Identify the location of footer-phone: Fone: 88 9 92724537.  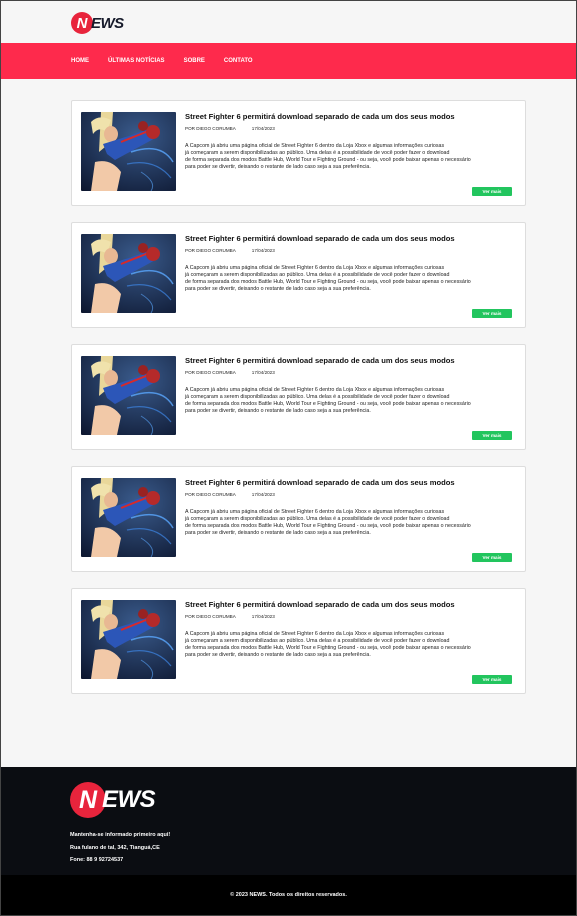
(97, 860).